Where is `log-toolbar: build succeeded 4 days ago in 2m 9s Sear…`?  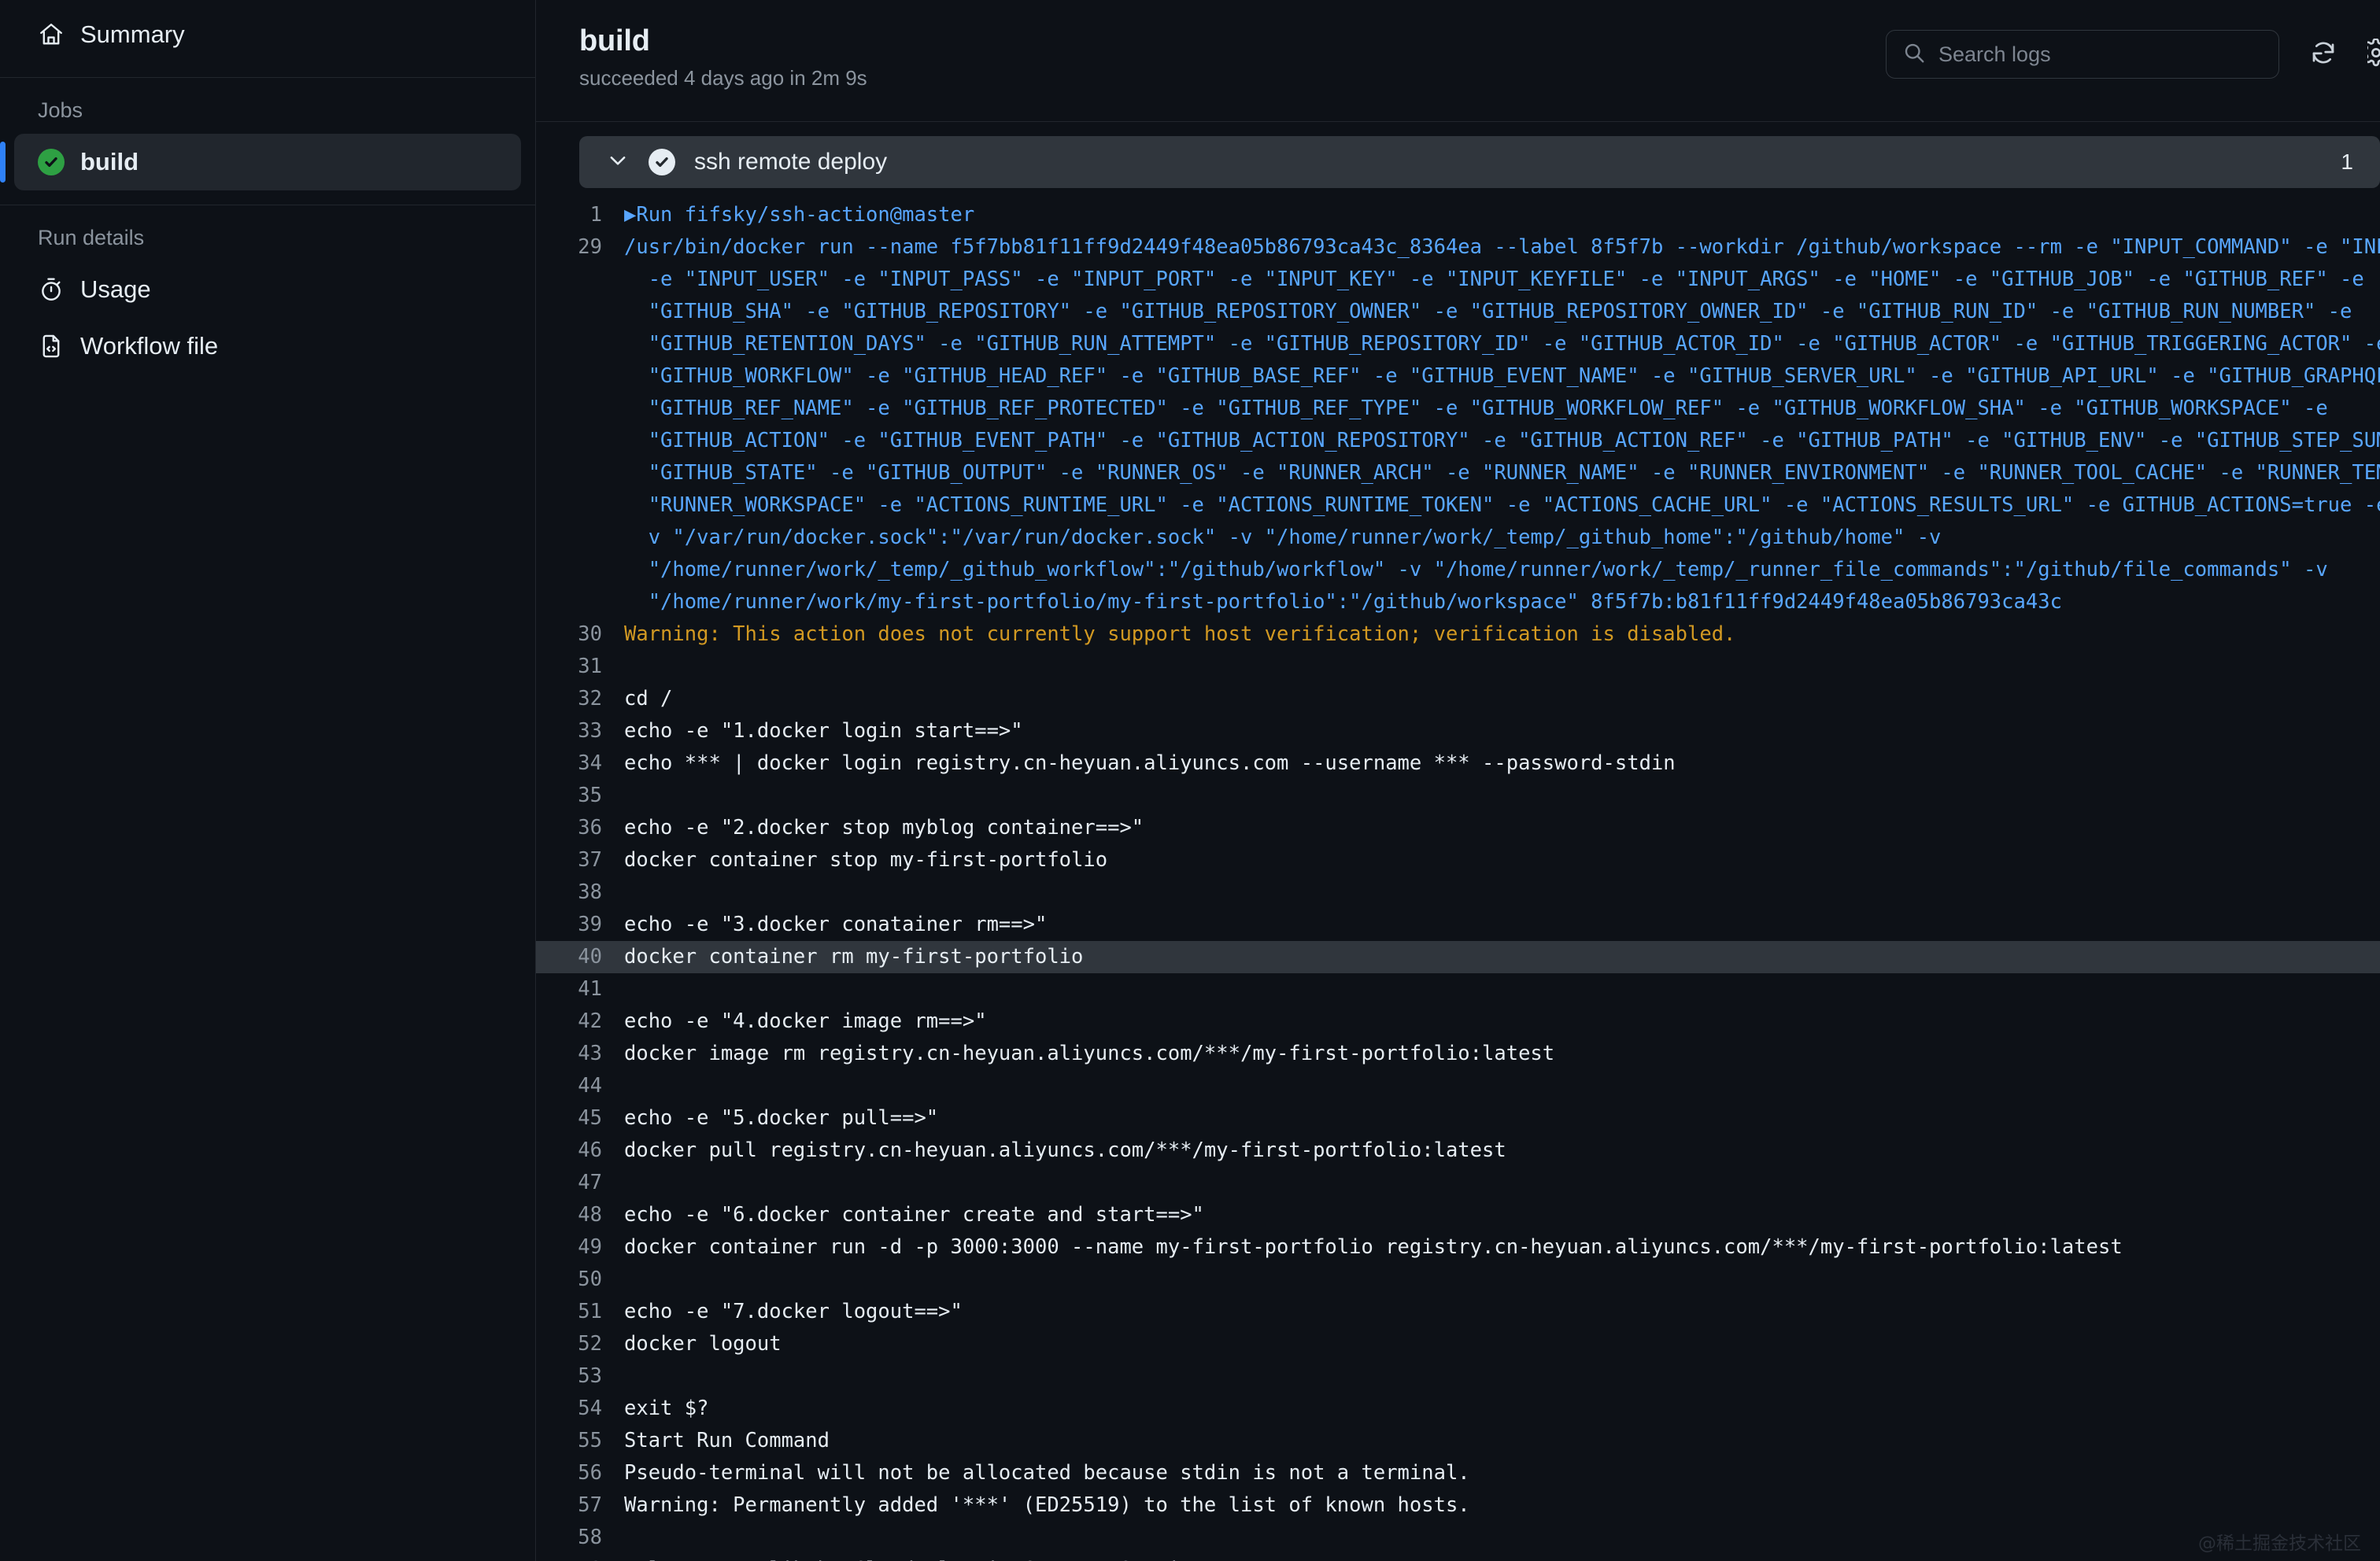 log-toolbar: build succeeded 4 days ago in 2m 9s Sear… is located at coordinates (1458, 61).